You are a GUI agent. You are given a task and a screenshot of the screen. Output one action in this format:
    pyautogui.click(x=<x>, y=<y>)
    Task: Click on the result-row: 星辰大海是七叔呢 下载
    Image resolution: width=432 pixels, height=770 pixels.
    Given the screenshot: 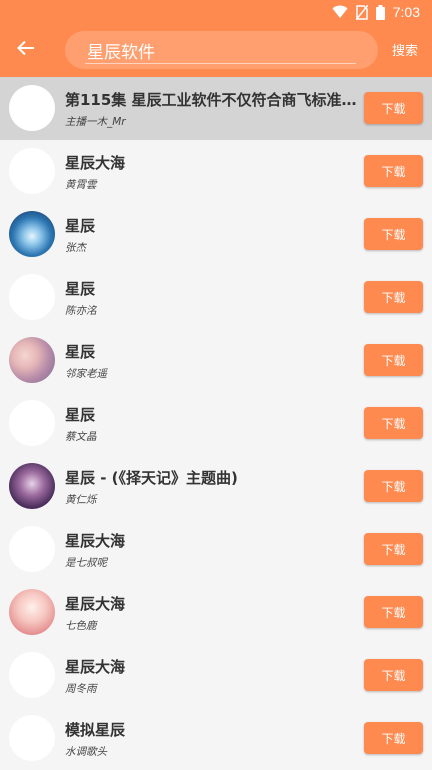 What is the action you would take?
    pyautogui.click(x=216, y=549)
    